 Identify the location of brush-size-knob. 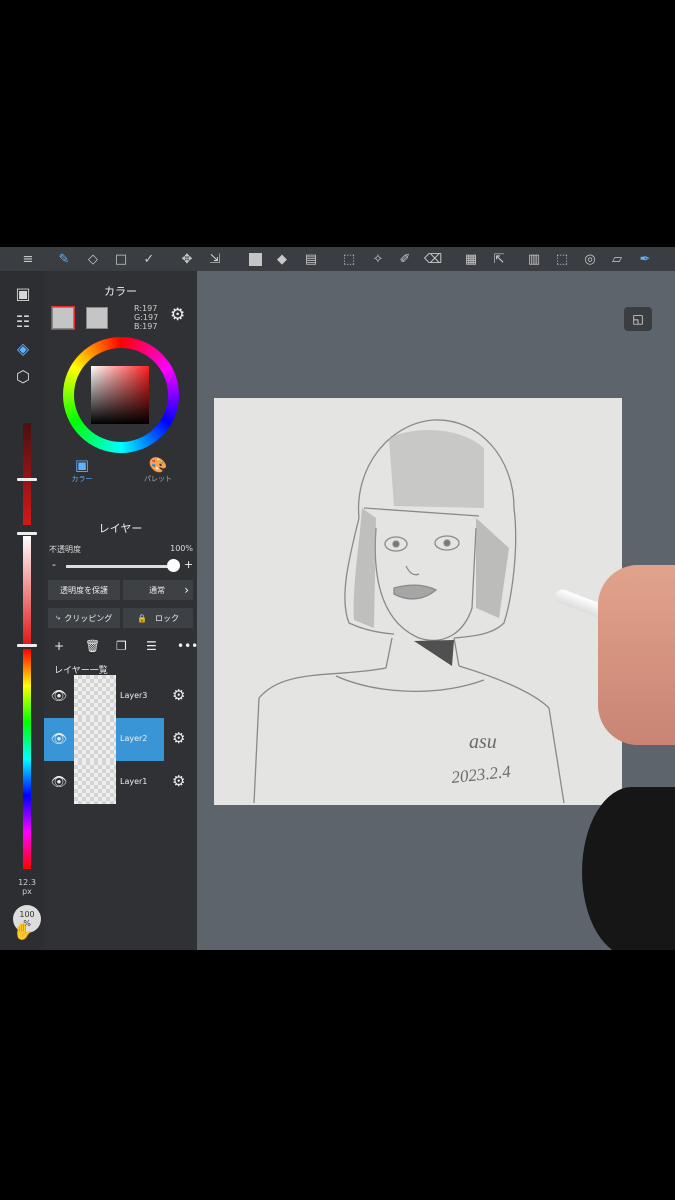
(27, 479).